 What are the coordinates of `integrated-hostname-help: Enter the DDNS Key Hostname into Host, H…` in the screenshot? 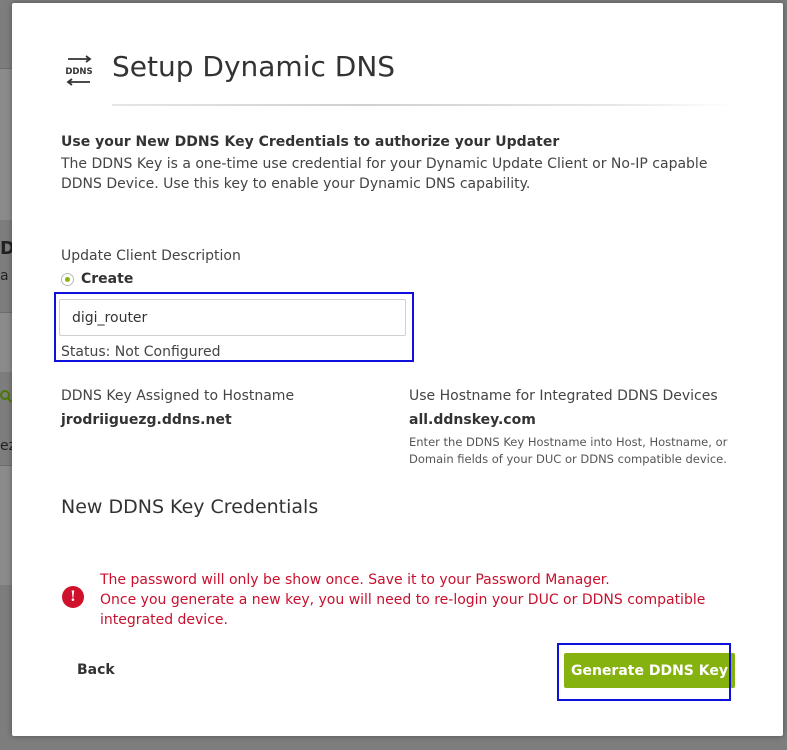 It's located at (568, 450).